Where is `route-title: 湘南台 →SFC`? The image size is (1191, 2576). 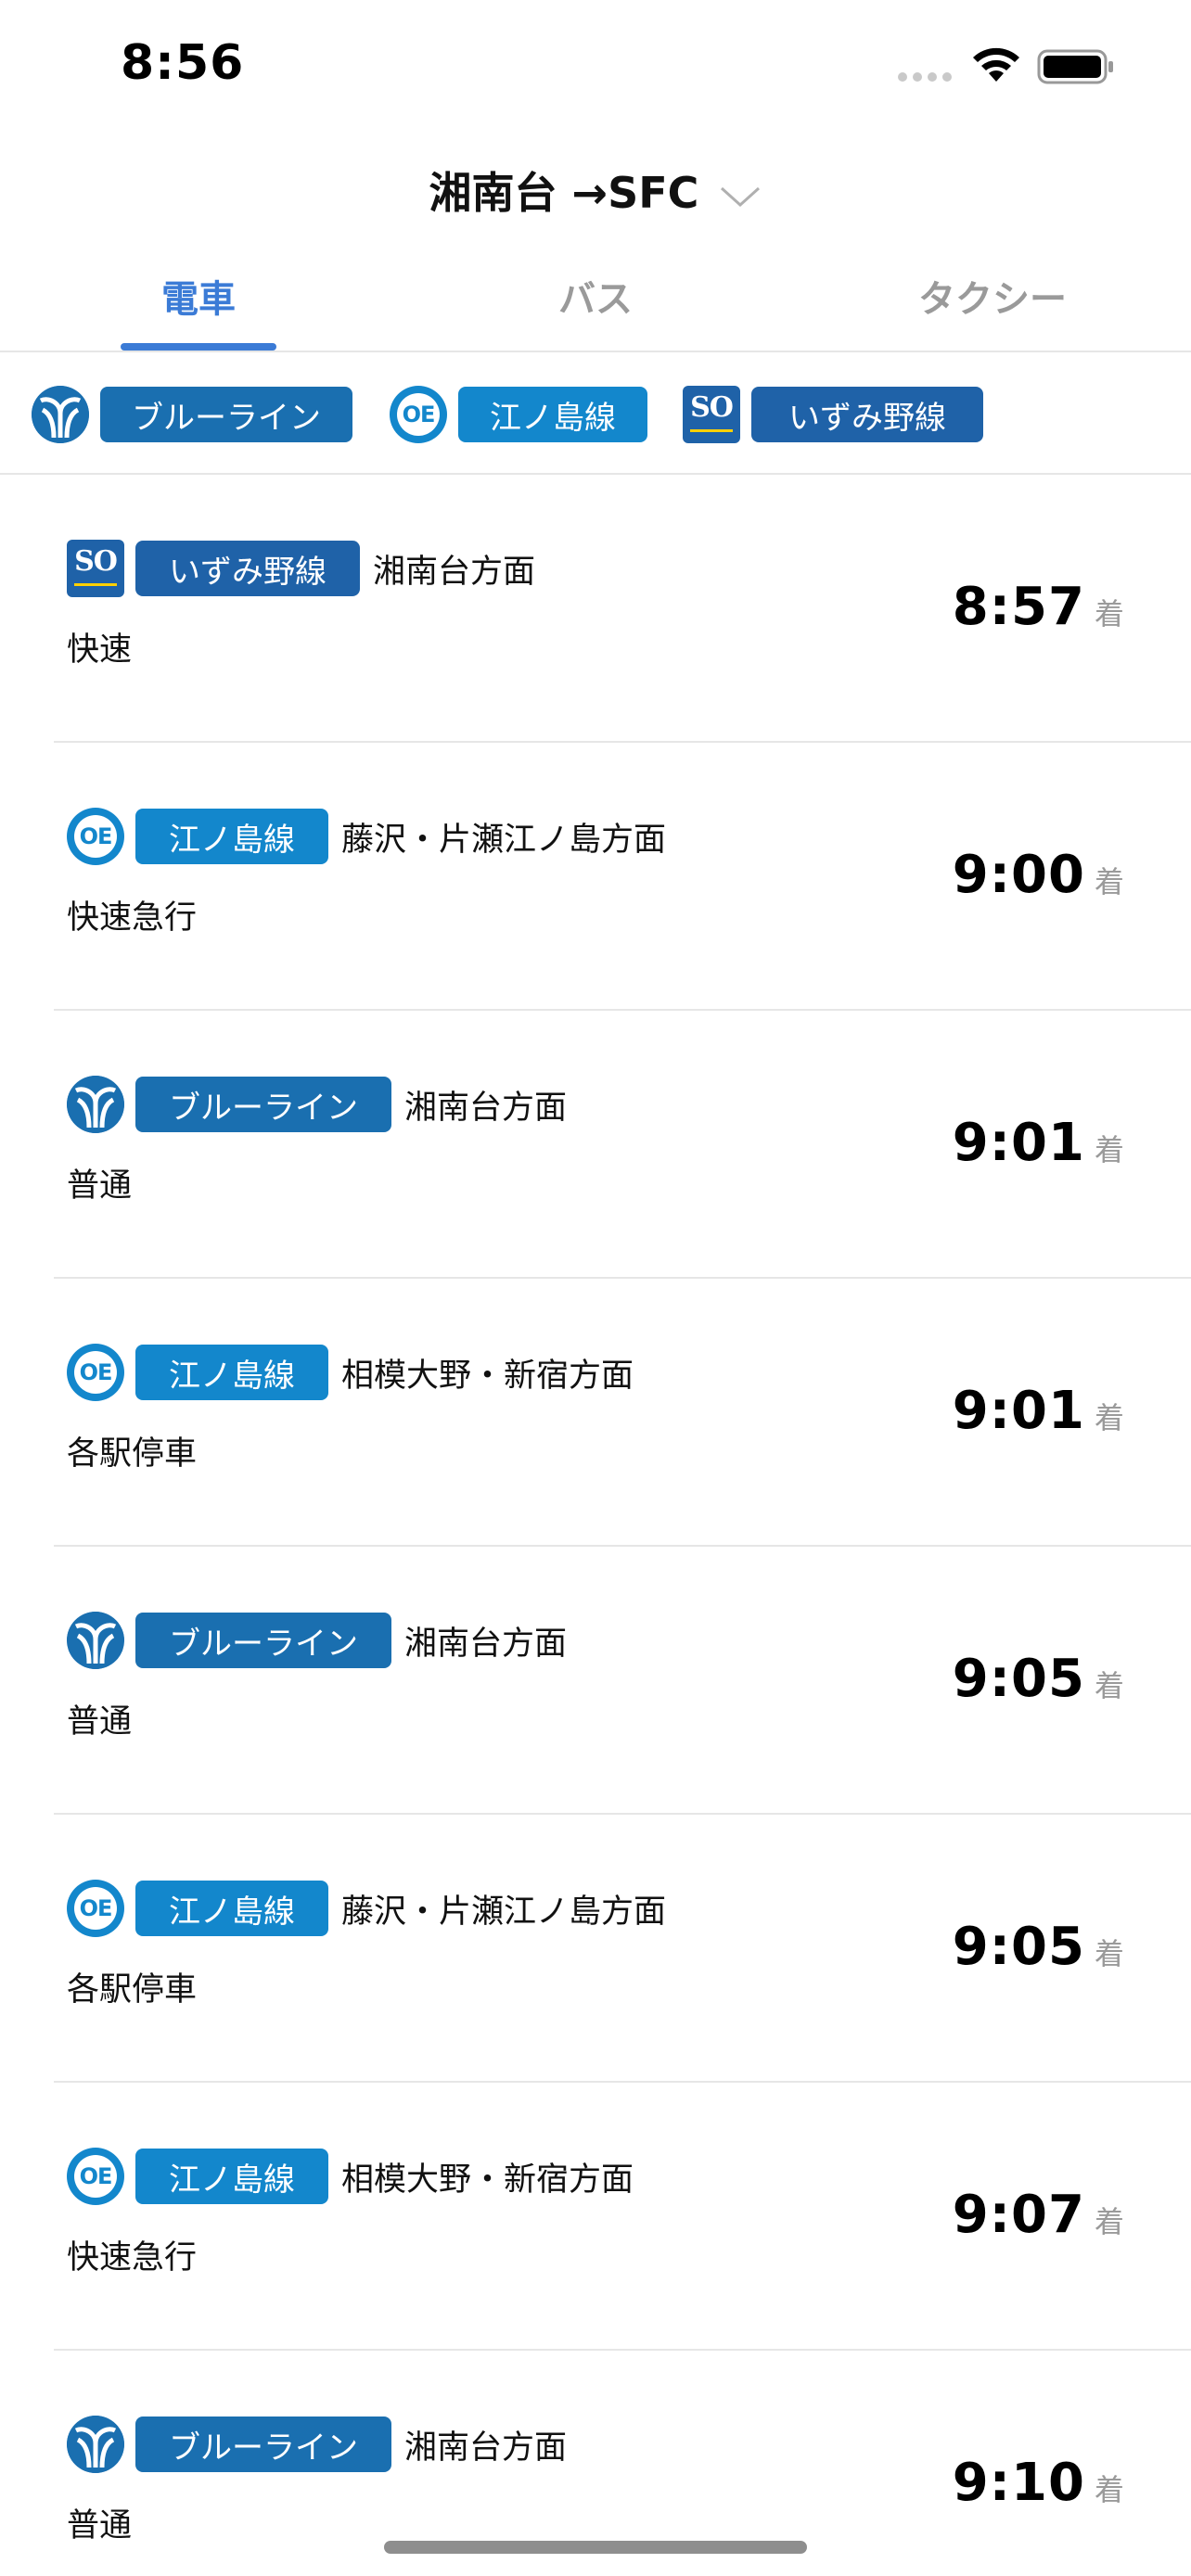 route-title: 湘南台 →SFC is located at coordinates (564, 193).